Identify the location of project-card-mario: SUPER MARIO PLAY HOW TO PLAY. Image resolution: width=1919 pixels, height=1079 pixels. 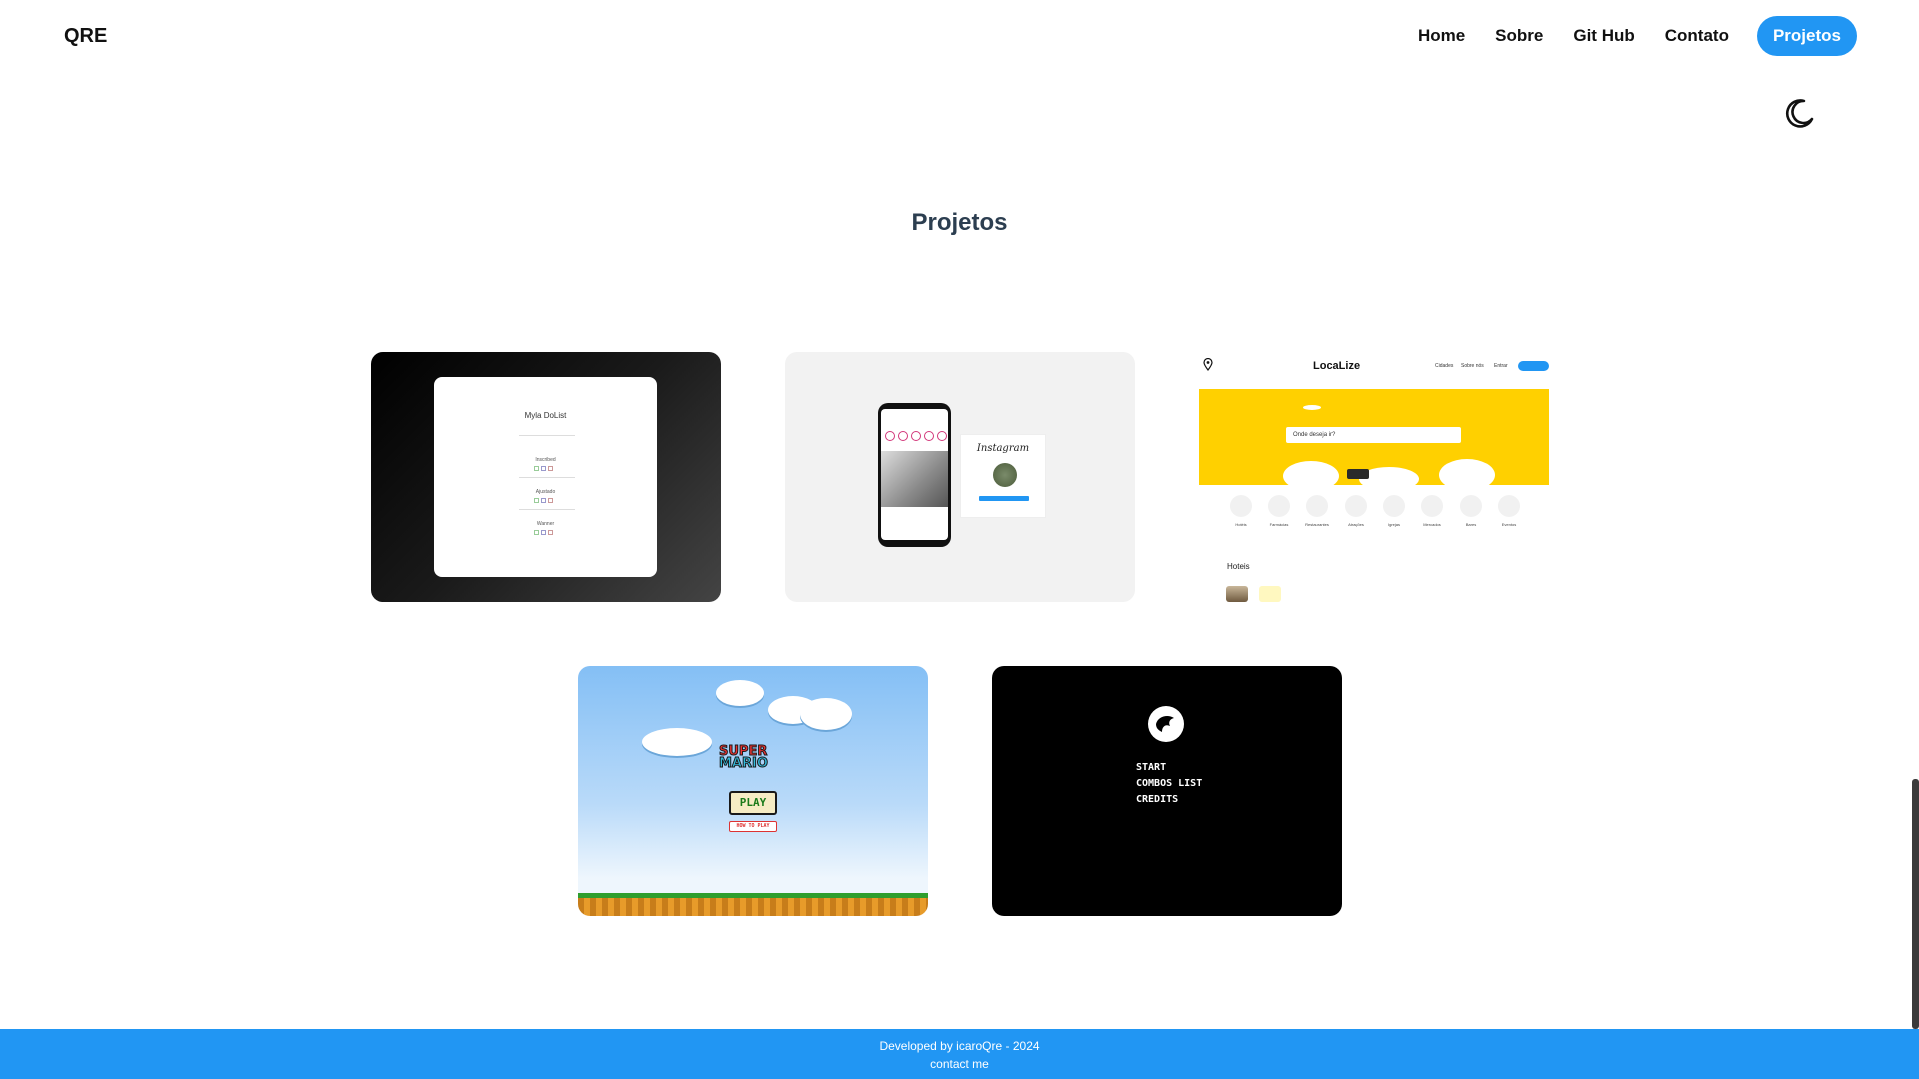
(753, 791).